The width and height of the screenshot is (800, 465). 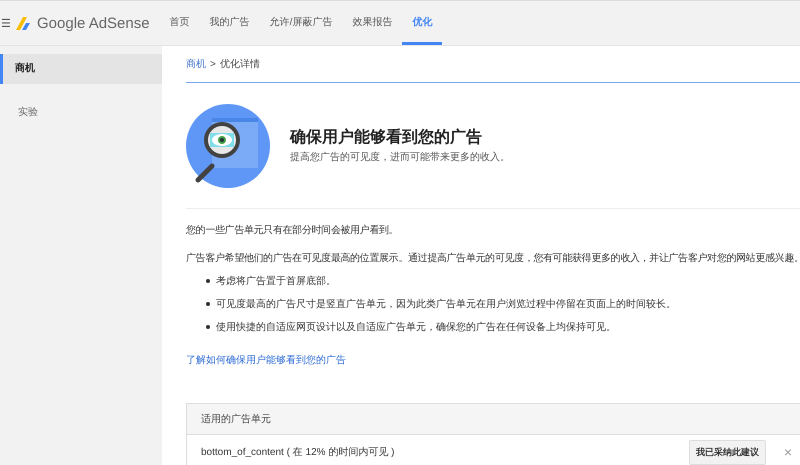 What do you see at coordinates (372, 23) in the screenshot?
I see `nav-tab: 效果报告` at bounding box center [372, 23].